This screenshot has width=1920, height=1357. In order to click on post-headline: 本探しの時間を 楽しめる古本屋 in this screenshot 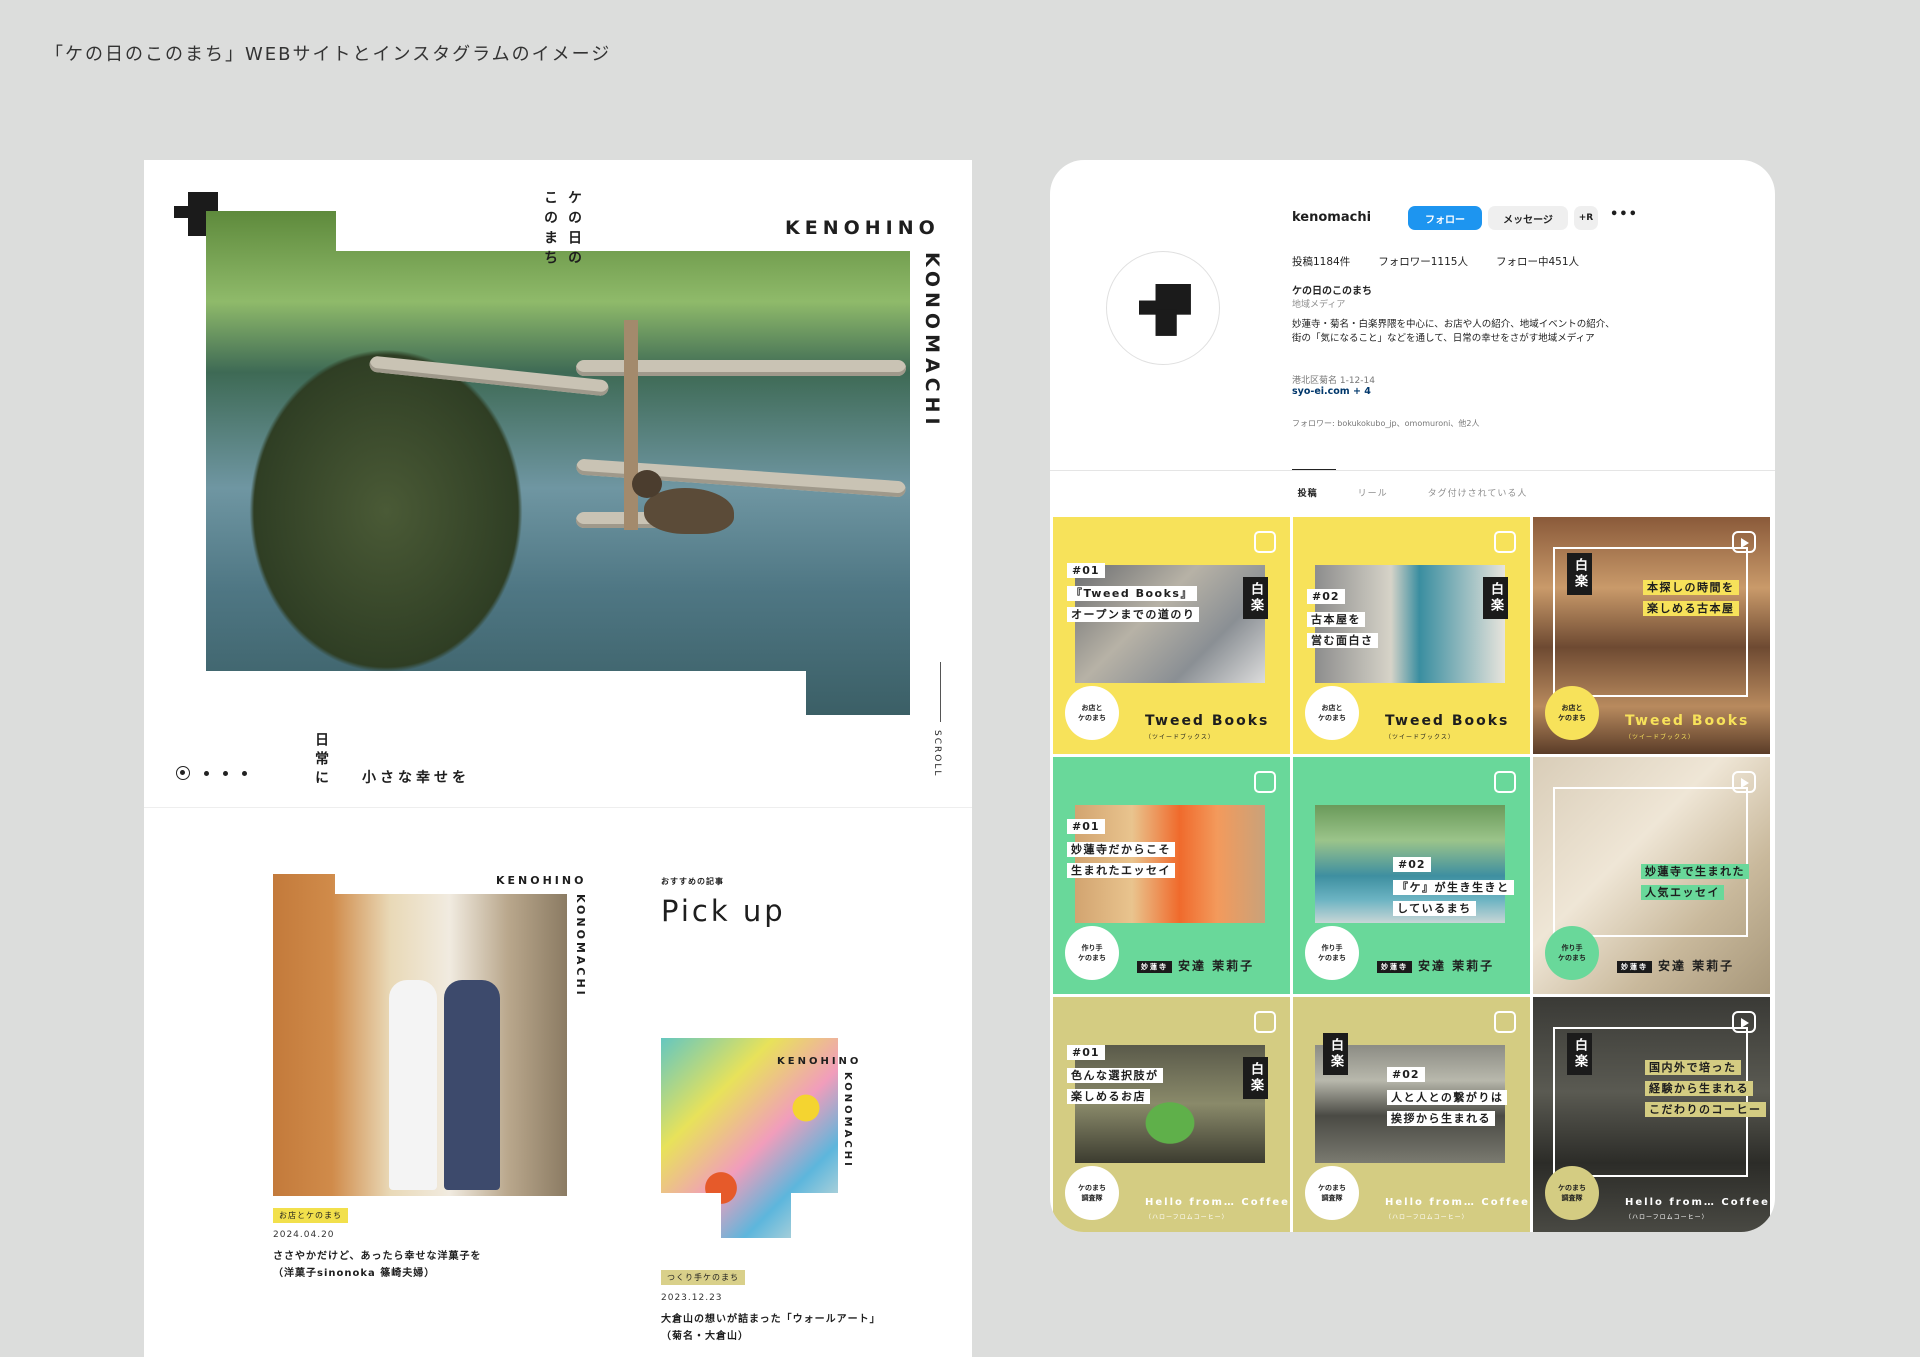, I will do `click(1691, 598)`.